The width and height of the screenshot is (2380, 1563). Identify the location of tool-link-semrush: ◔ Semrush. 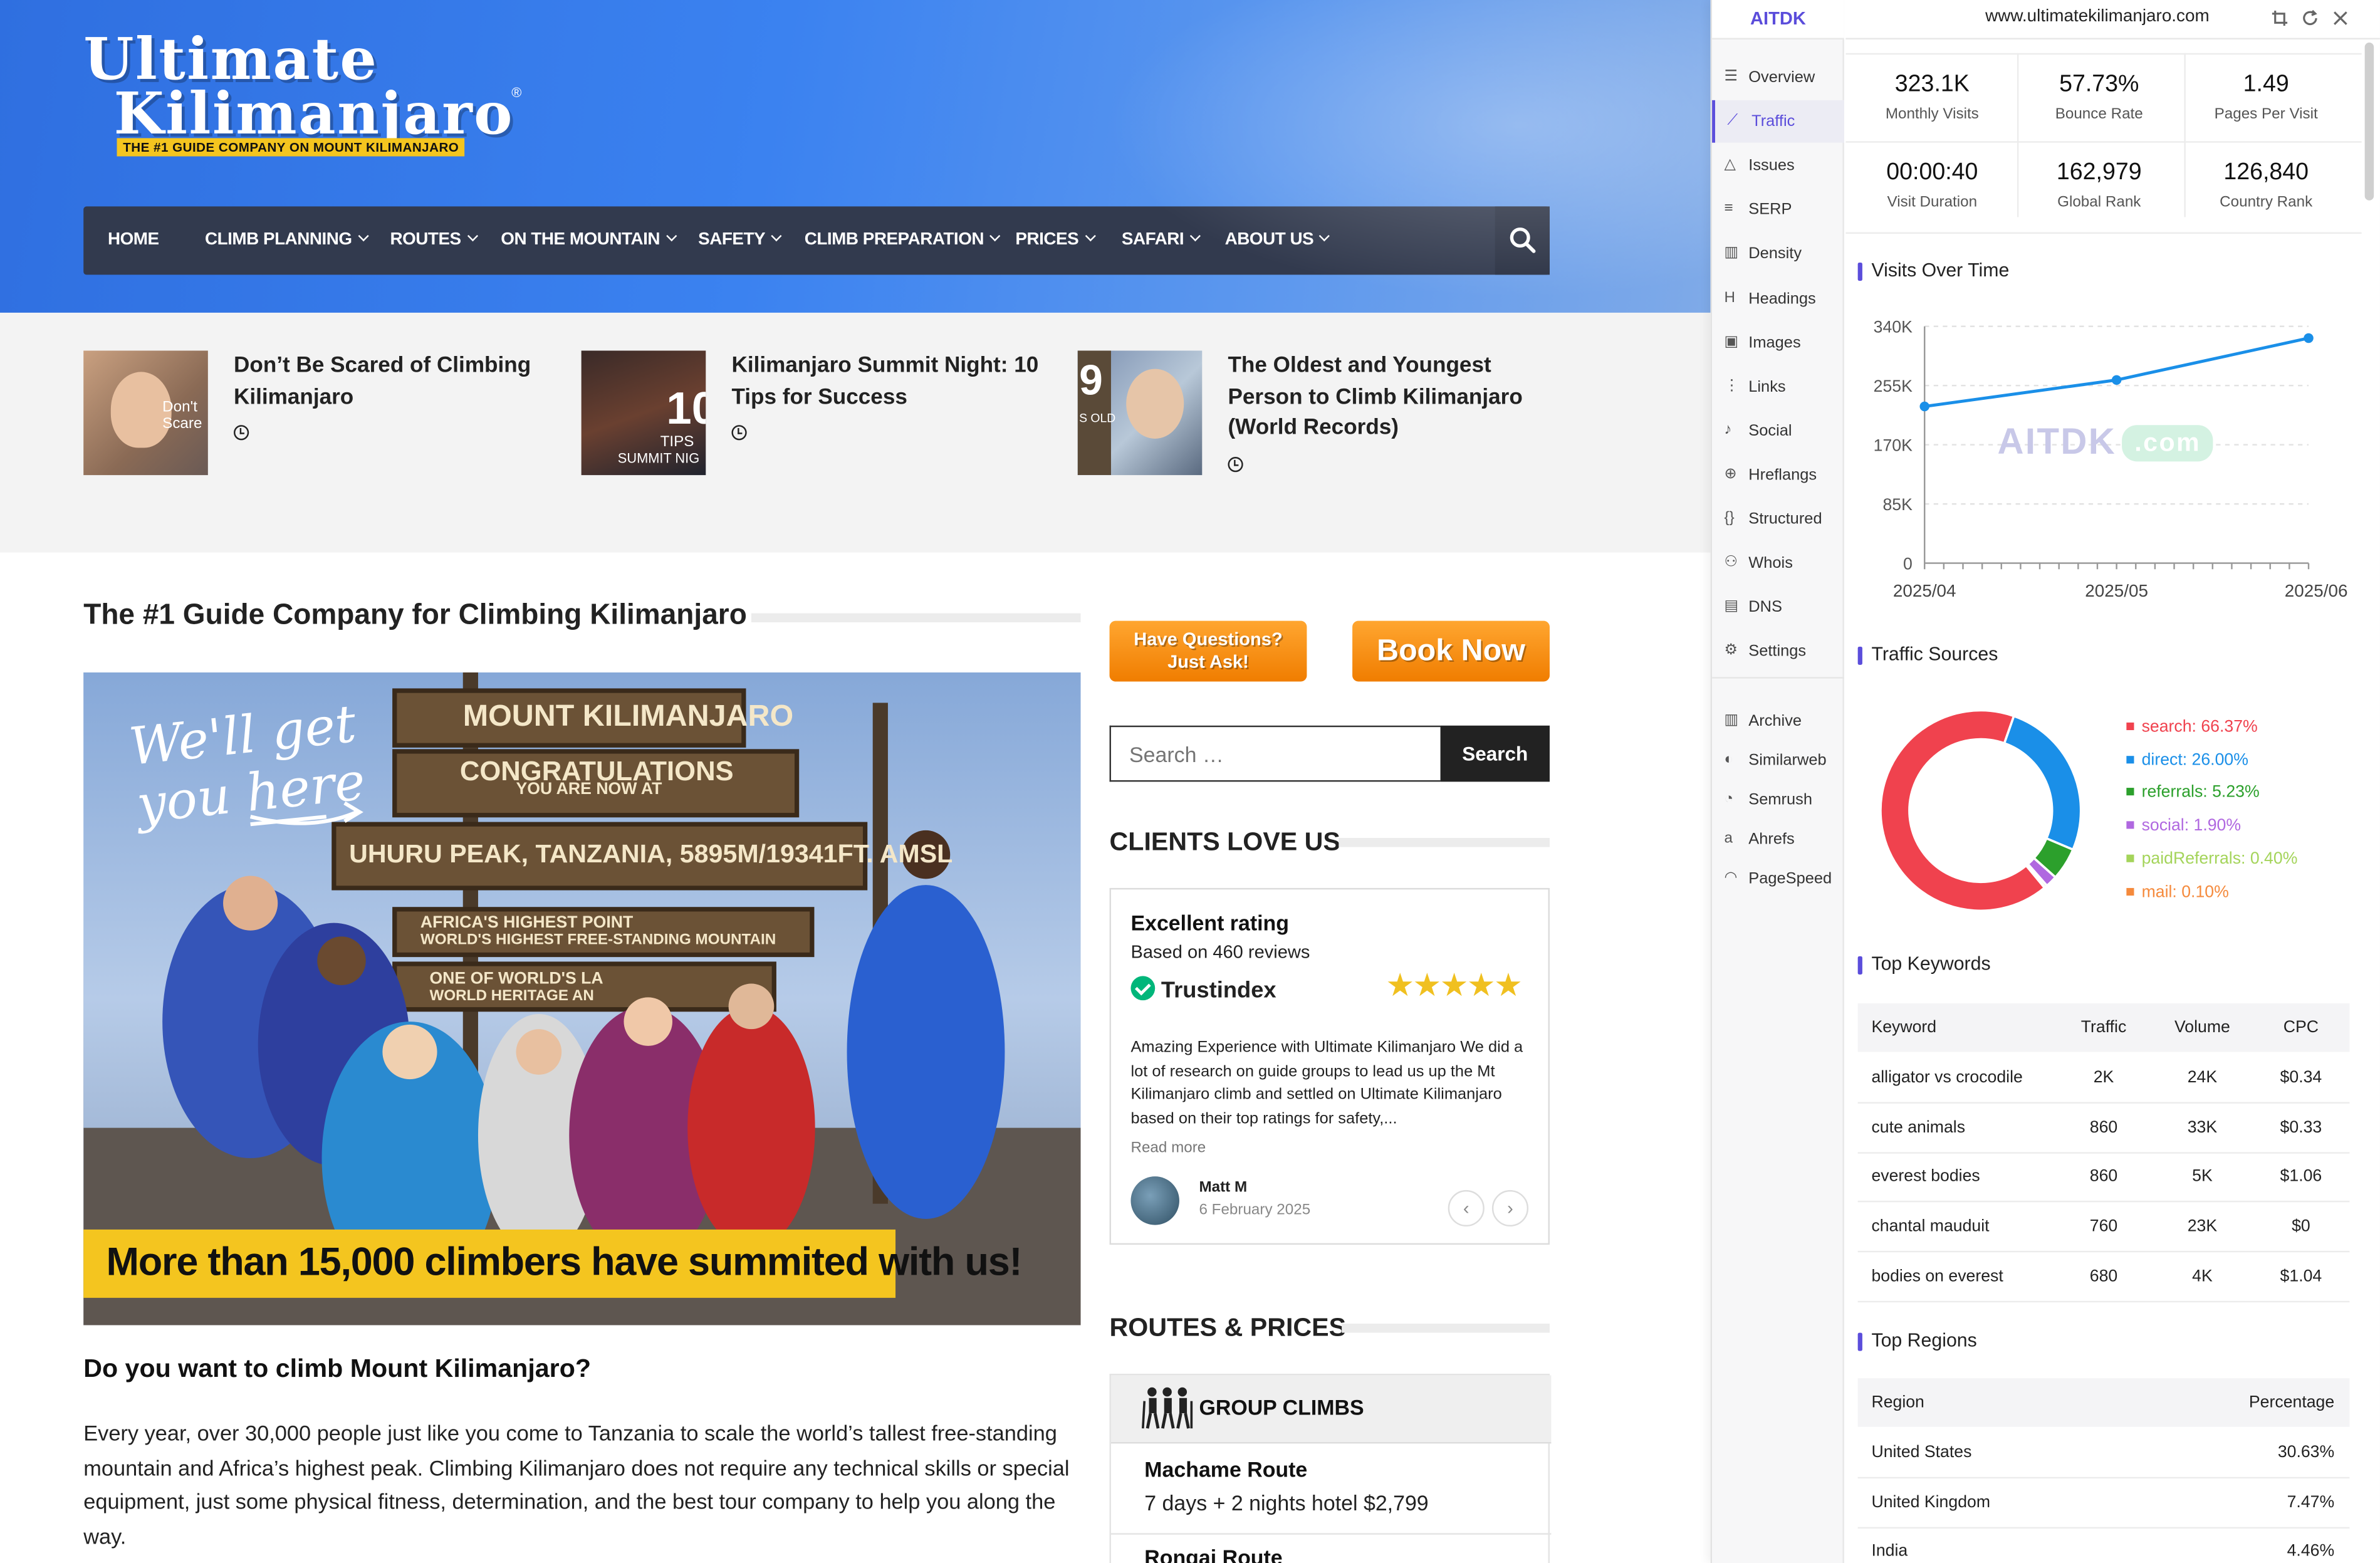
(1778, 800).